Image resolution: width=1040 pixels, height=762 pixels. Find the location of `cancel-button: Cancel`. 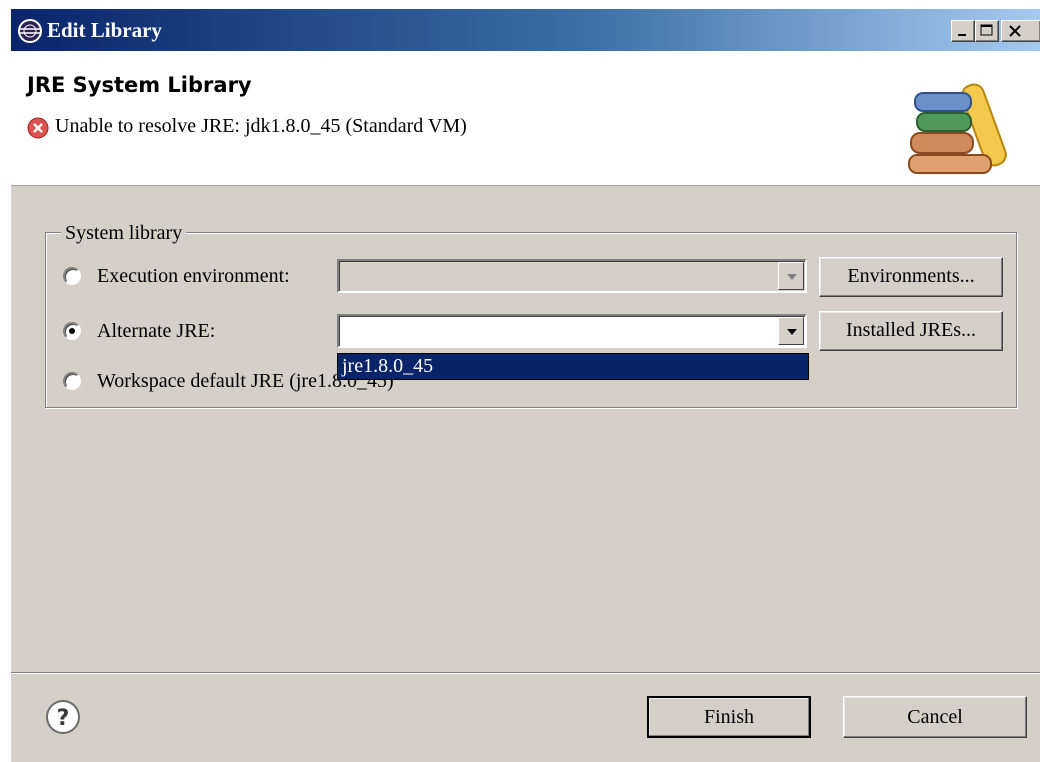

cancel-button: Cancel is located at coordinates (935, 717).